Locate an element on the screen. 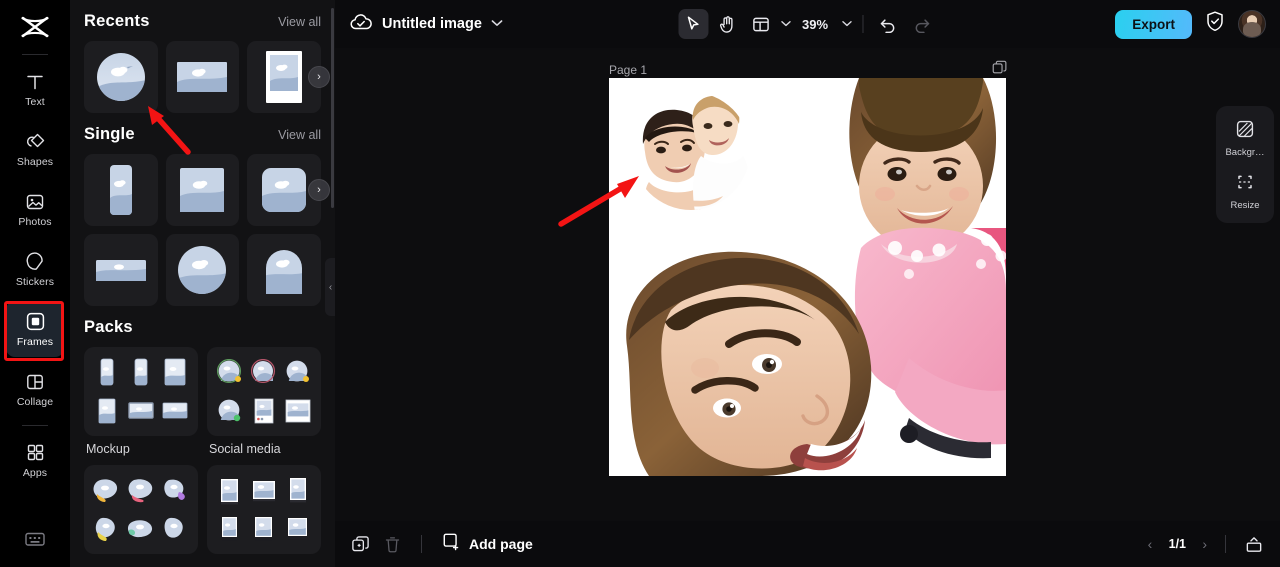 The width and height of the screenshot is (1280, 567). frame-thumb-square is located at coordinates (202, 190).